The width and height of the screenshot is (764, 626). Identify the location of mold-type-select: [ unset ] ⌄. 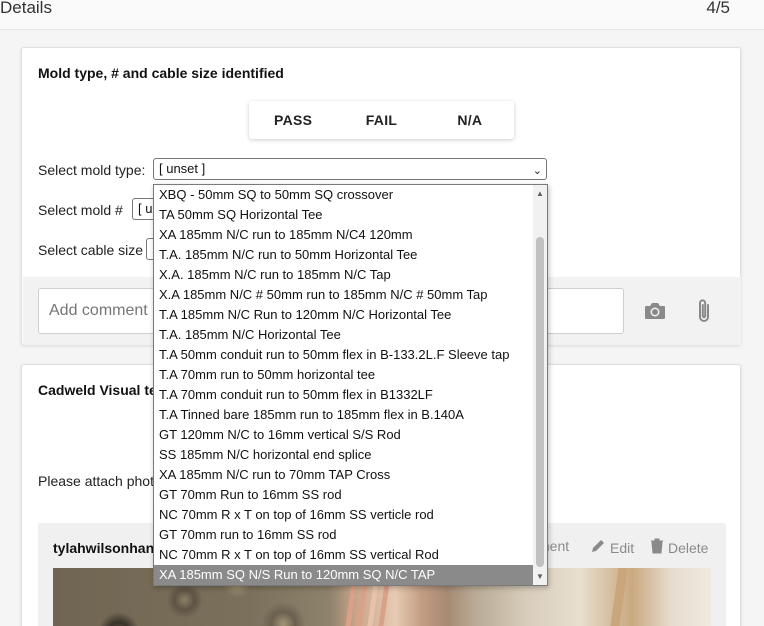
(350, 169).